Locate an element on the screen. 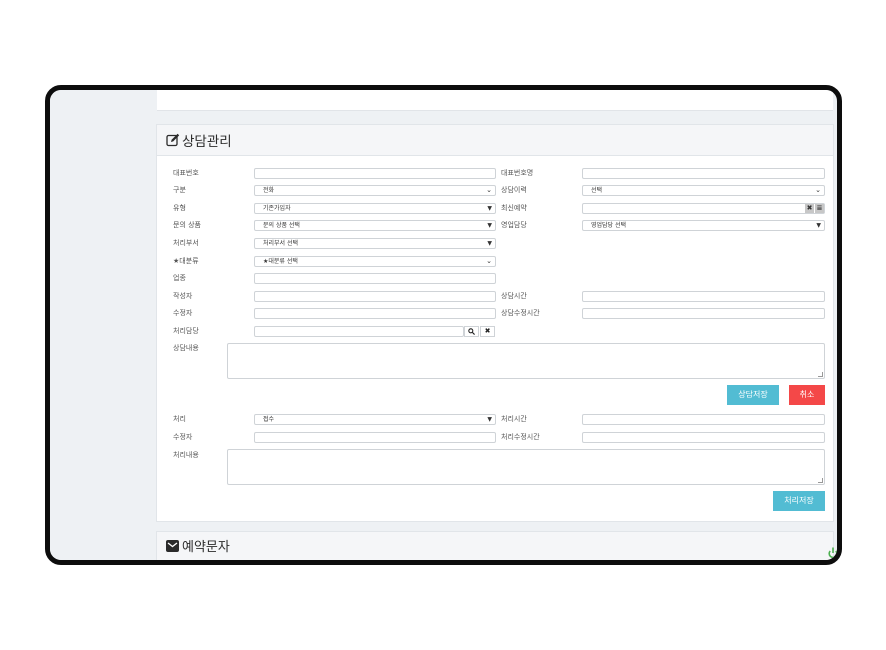  processing-select: 접수 ▼ is located at coordinates (375, 419).